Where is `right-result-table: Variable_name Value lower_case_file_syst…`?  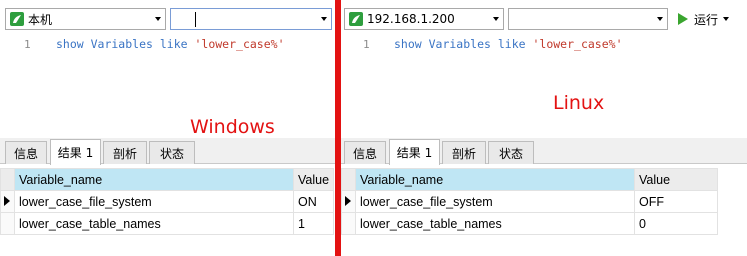 right-result-table: Variable_name Value lower_case_file_syst… is located at coordinates (529, 201).